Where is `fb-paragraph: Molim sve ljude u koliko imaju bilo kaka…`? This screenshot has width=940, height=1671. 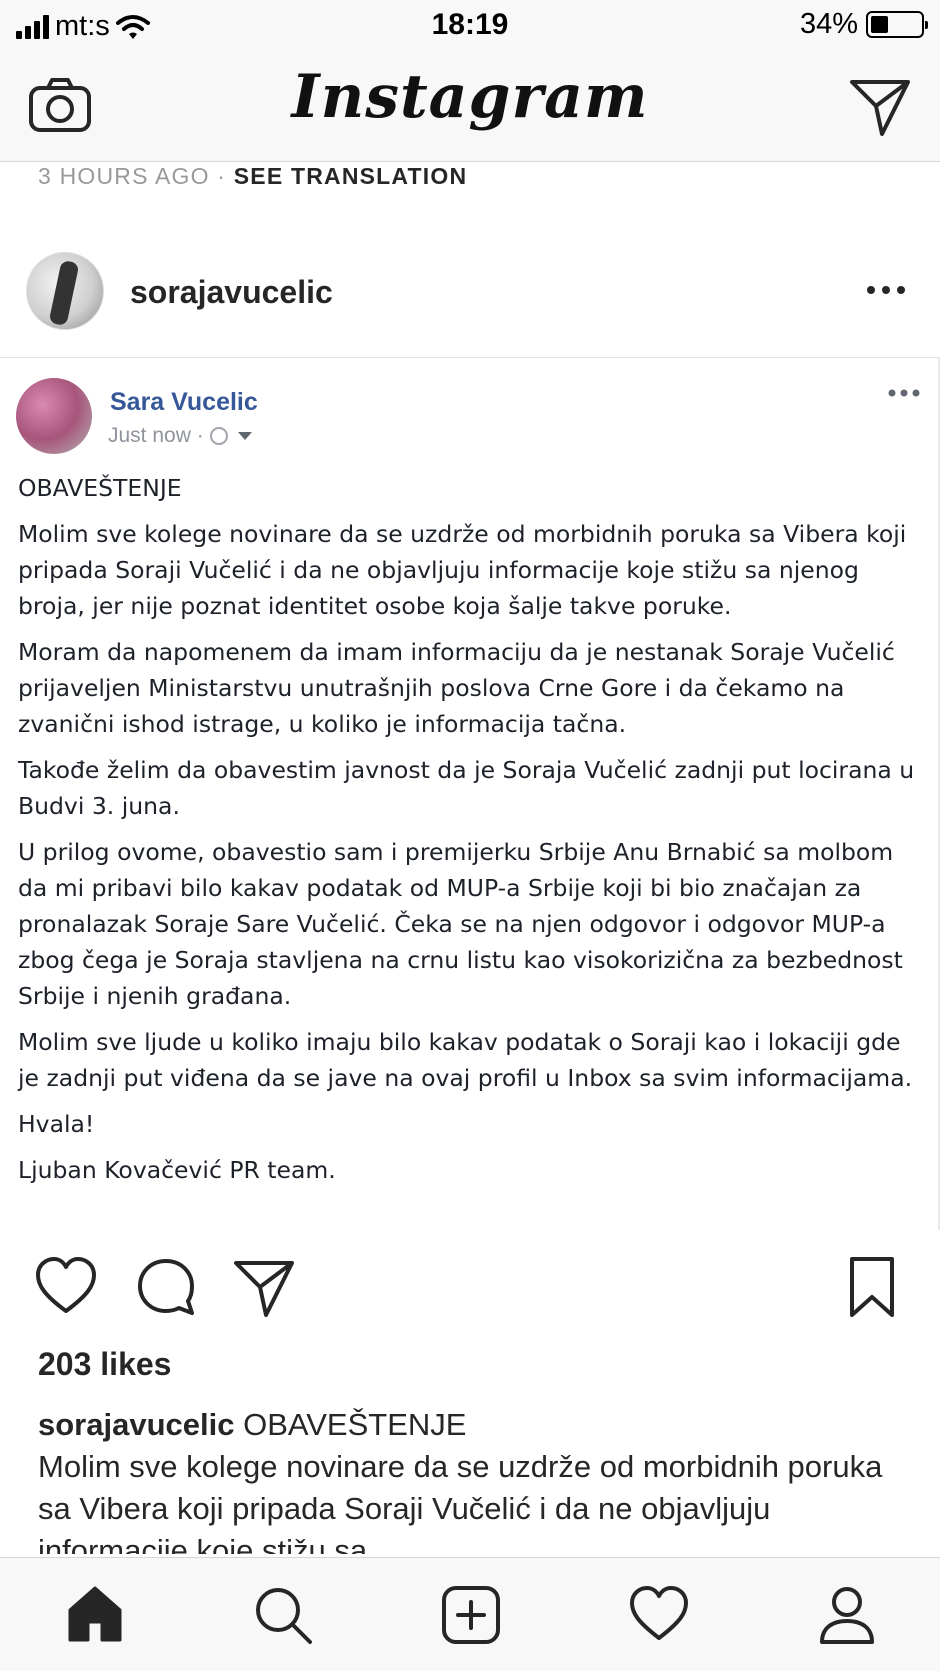 fb-paragraph: Molim sve ljude u koliko imaju bilo kaka… is located at coordinates (465, 1060).